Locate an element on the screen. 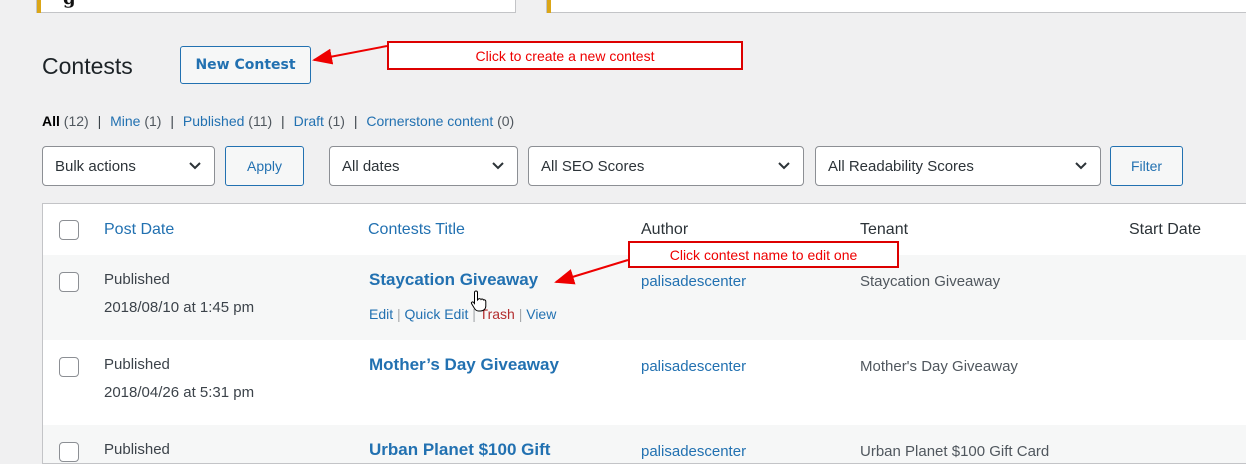  bulk-actions-select: Bulk actions is located at coordinates (128, 166).